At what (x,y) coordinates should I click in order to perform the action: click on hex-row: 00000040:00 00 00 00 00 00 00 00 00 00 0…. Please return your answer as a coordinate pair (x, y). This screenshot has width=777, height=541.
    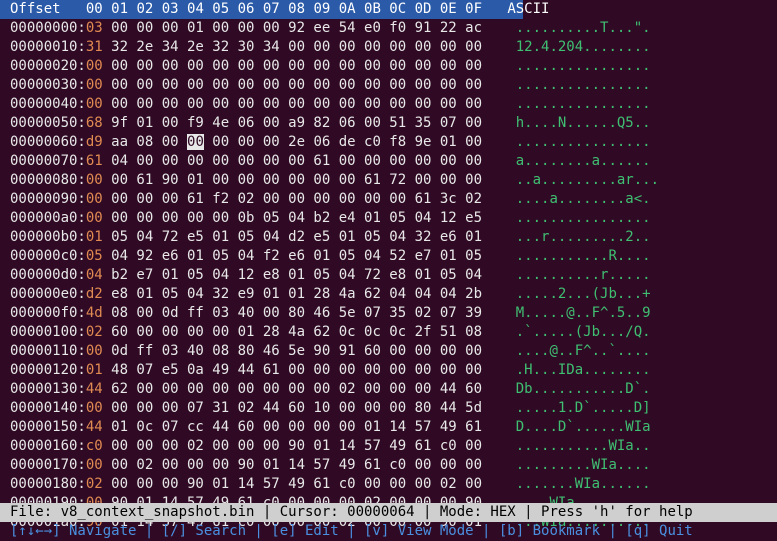
    Looking at the image, I should click on (330, 104).